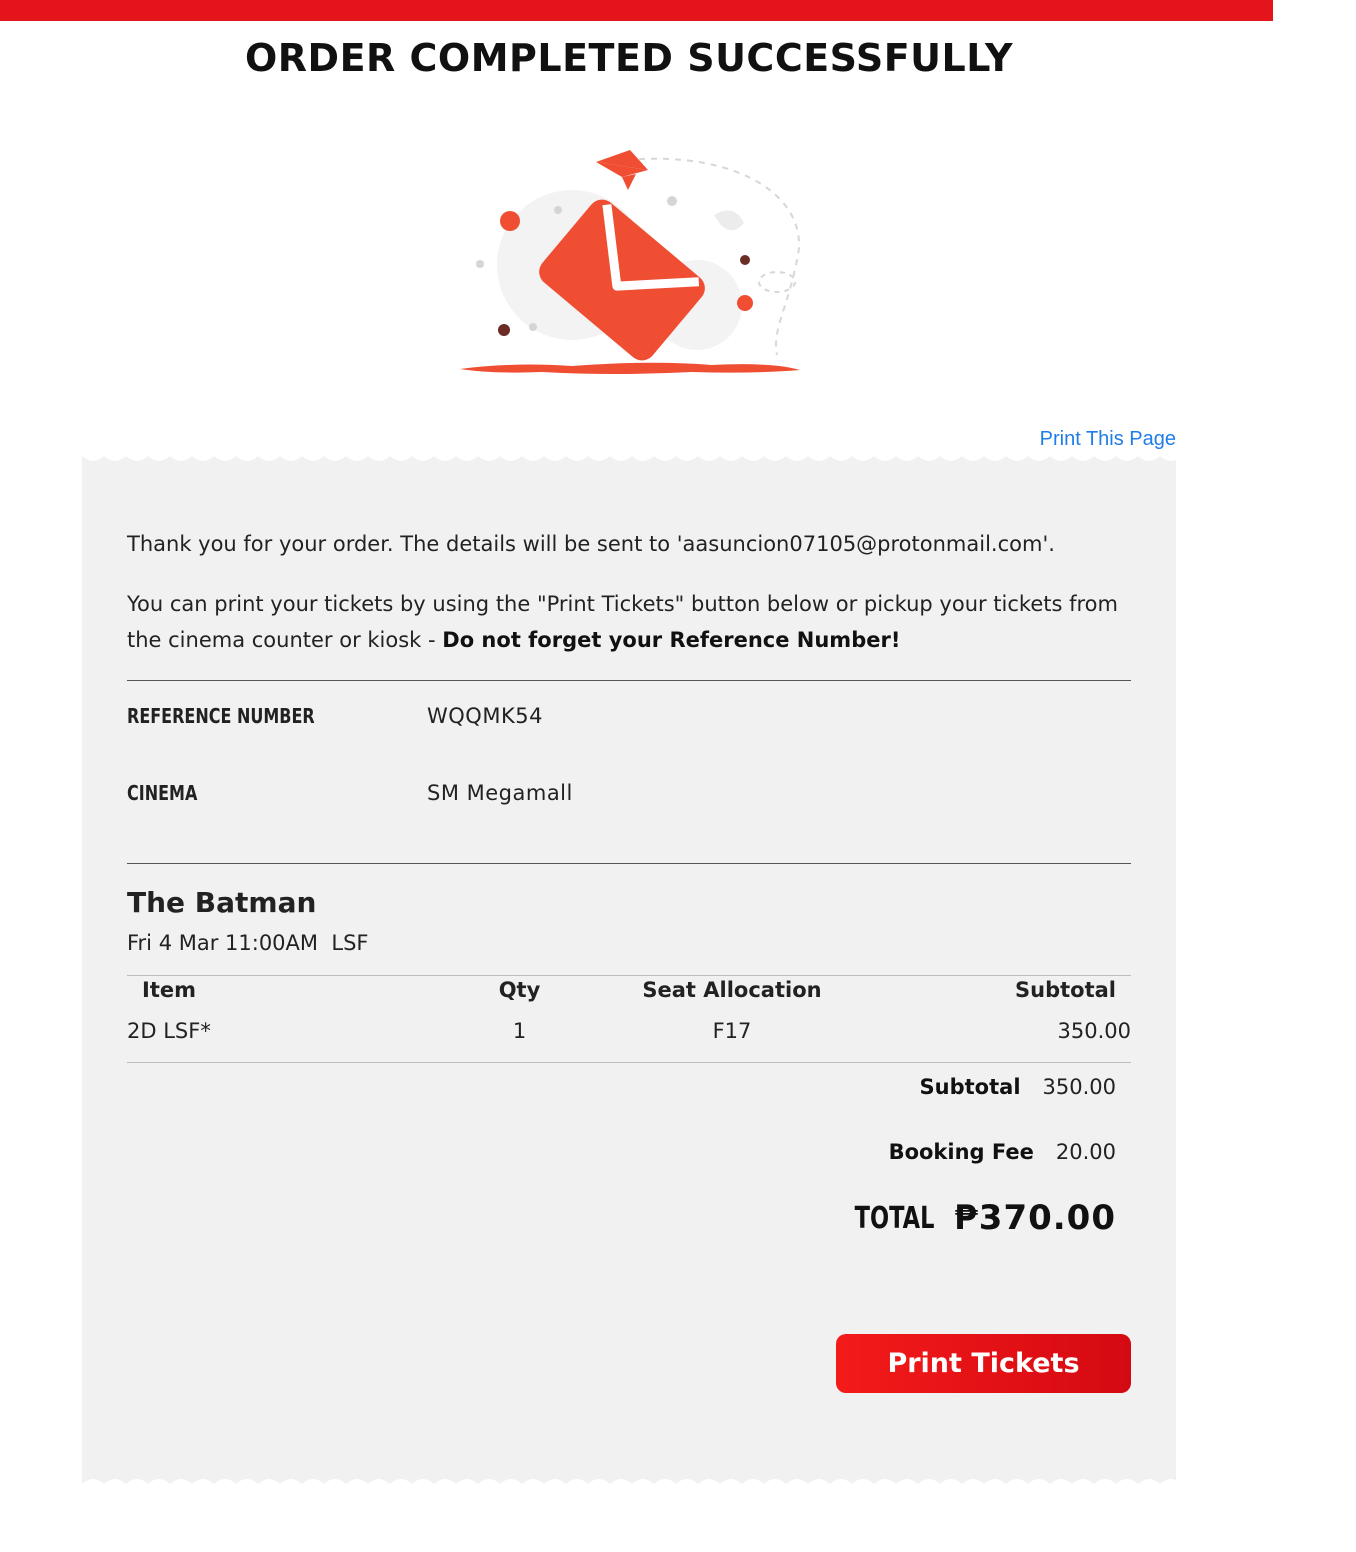 This screenshot has width=1356, height=1552. I want to click on reference-number: WQQMK54, so click(485, 716).